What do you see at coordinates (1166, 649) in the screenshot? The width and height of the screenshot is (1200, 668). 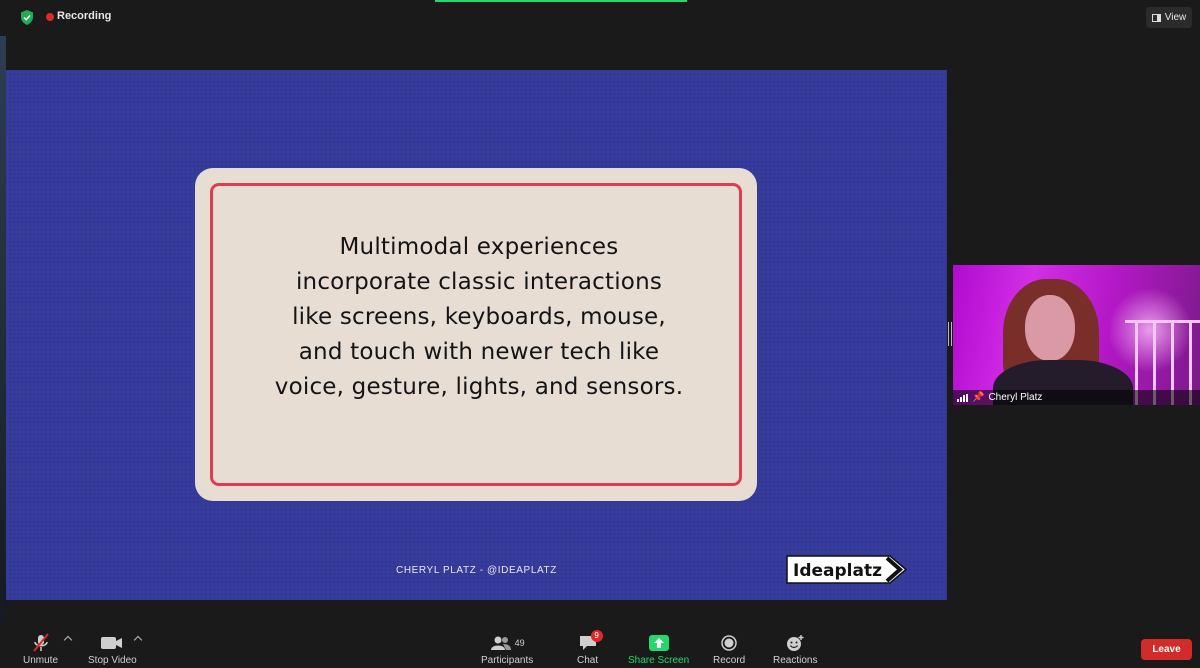 I see `leave-button: Leave` at bounding box center [1166, 649].